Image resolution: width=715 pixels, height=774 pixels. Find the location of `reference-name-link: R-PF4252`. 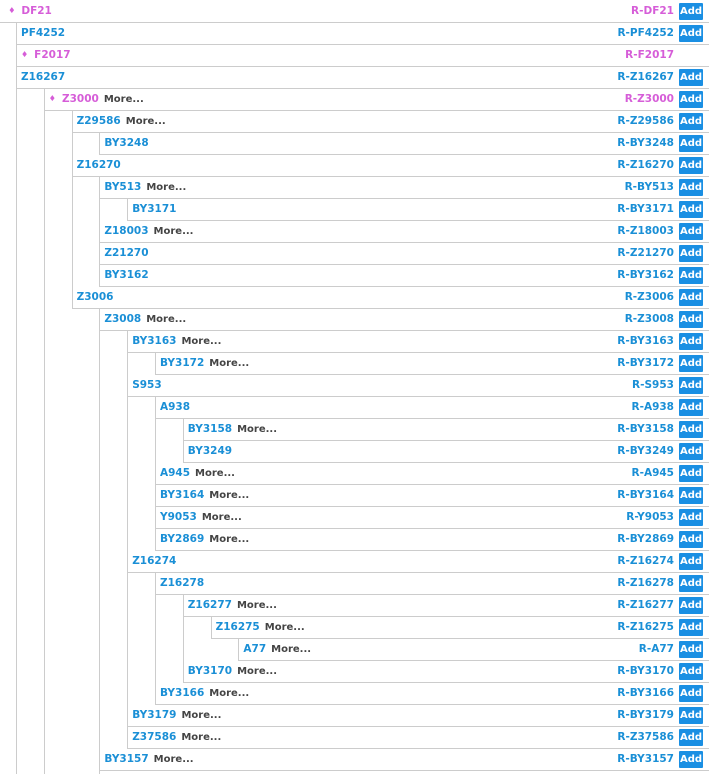

reference-name-link: R-PF4252 is located at coordinates (645, 33).